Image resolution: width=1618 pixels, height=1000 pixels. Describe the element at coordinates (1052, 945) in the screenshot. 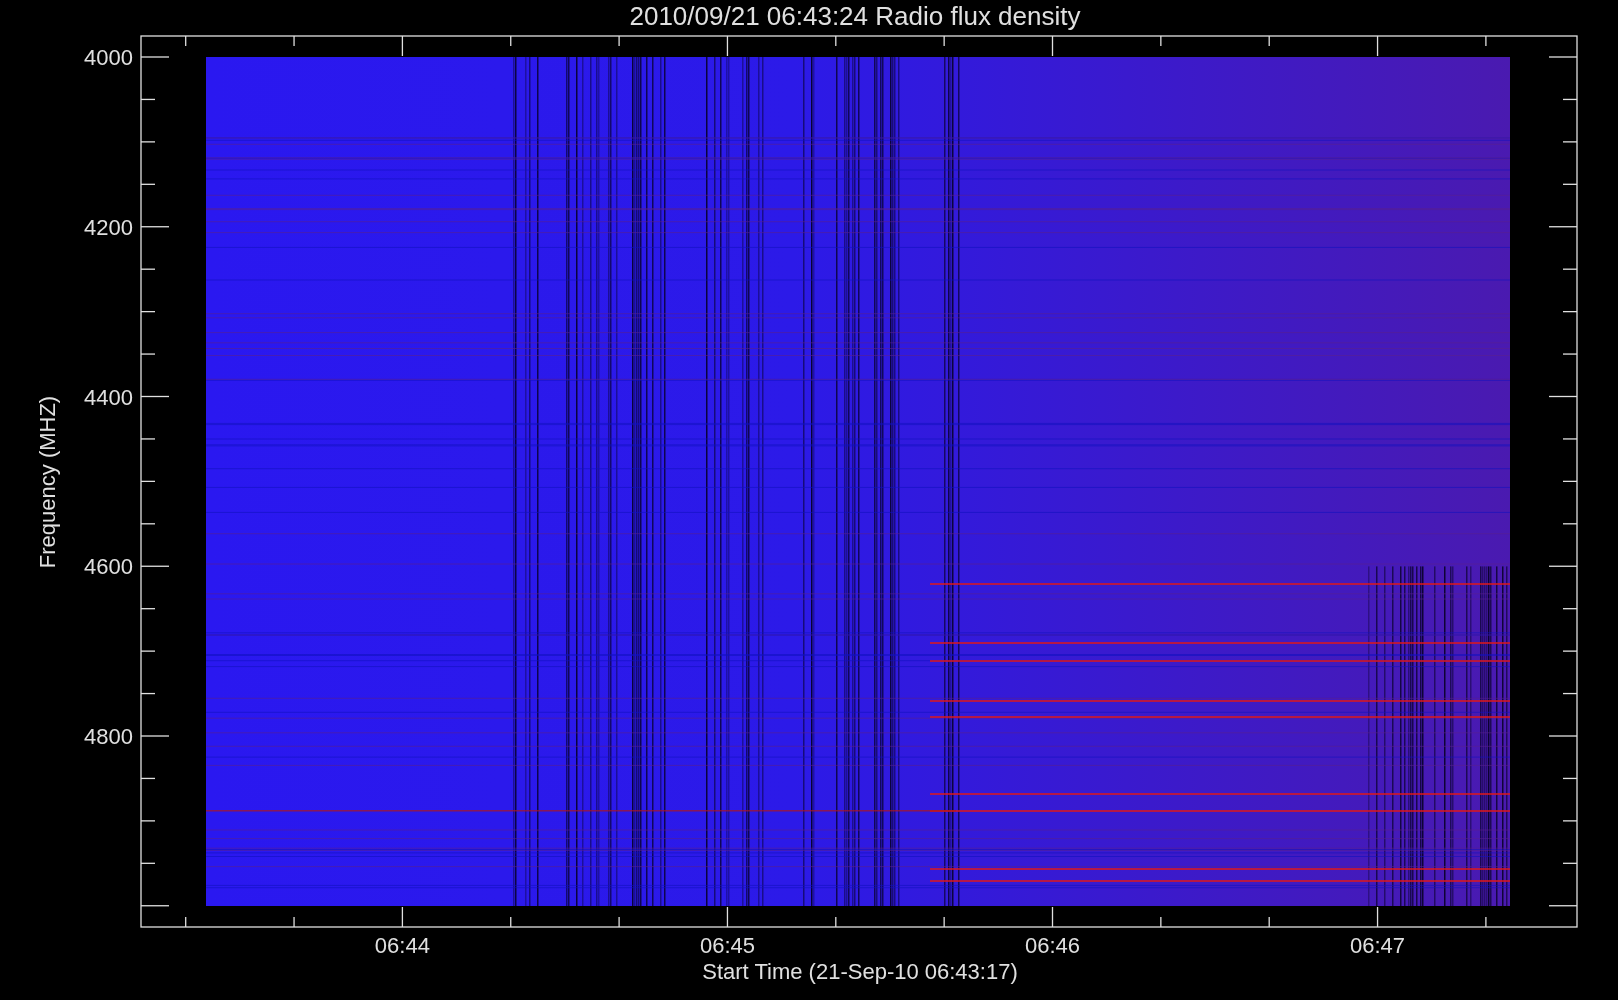

I see `x-tick-label: 06:46` at that location.